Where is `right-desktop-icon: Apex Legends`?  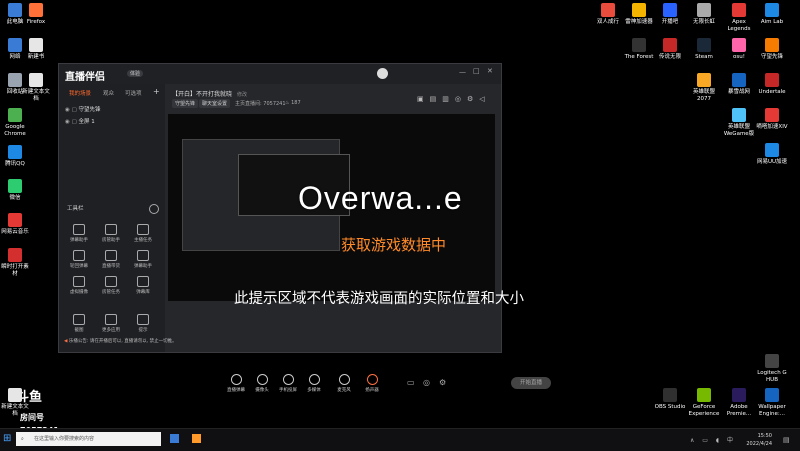
right-desktop-icon: Apex Legends is located at coordinates (739, 18).